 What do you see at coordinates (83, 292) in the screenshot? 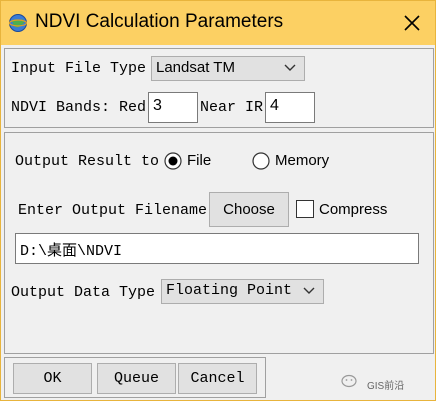
I see `output-data-type-label: Output Data Type` at bounding box center [83, 292].